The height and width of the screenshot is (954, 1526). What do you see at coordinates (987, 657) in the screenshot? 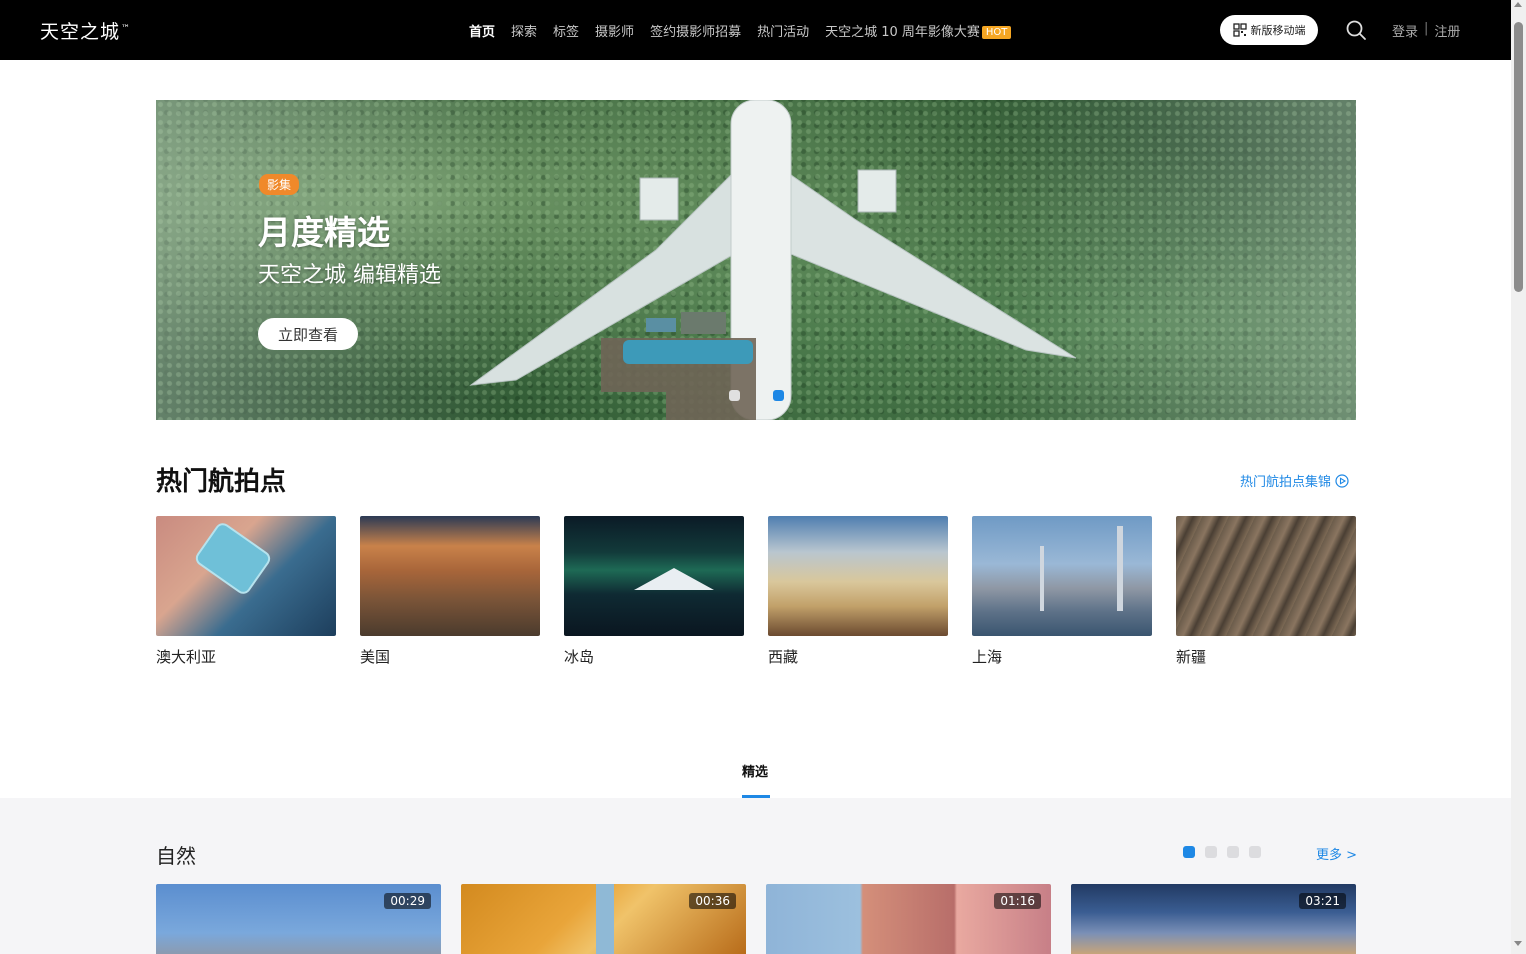
I see `hot-spot-label: 上海` at bounding box center [987, 657].